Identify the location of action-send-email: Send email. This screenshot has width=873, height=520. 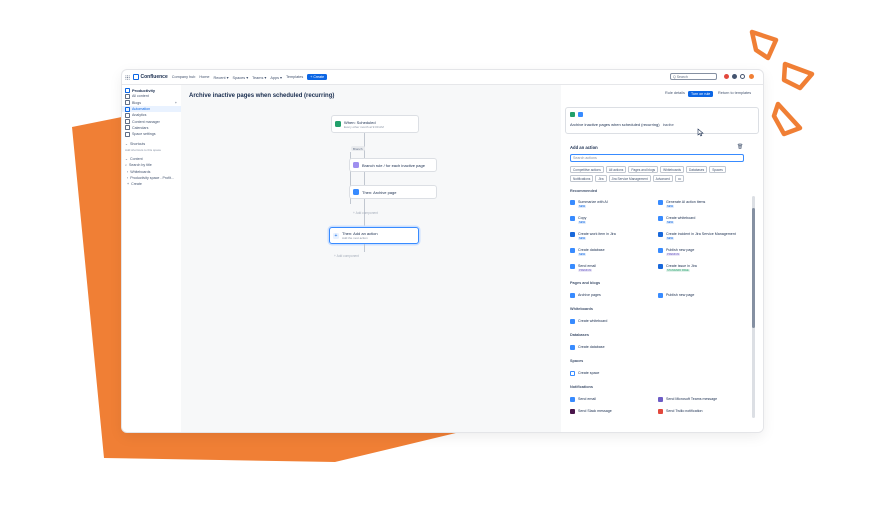
(583, 399).